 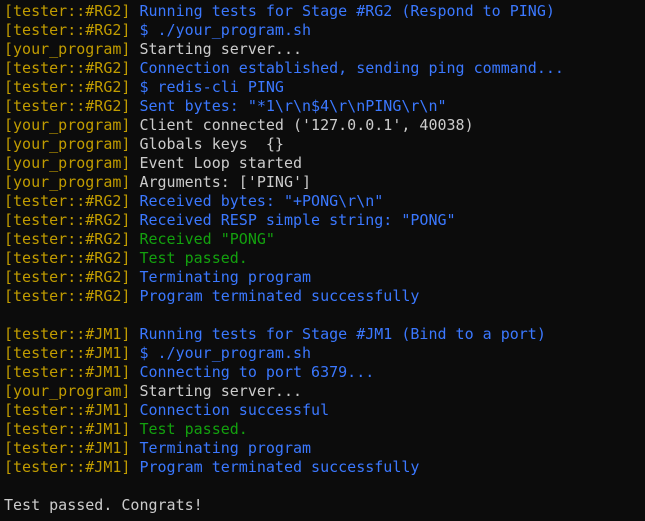 I want to click on line-message: Globals keys {}, so click(x=211, y=144).